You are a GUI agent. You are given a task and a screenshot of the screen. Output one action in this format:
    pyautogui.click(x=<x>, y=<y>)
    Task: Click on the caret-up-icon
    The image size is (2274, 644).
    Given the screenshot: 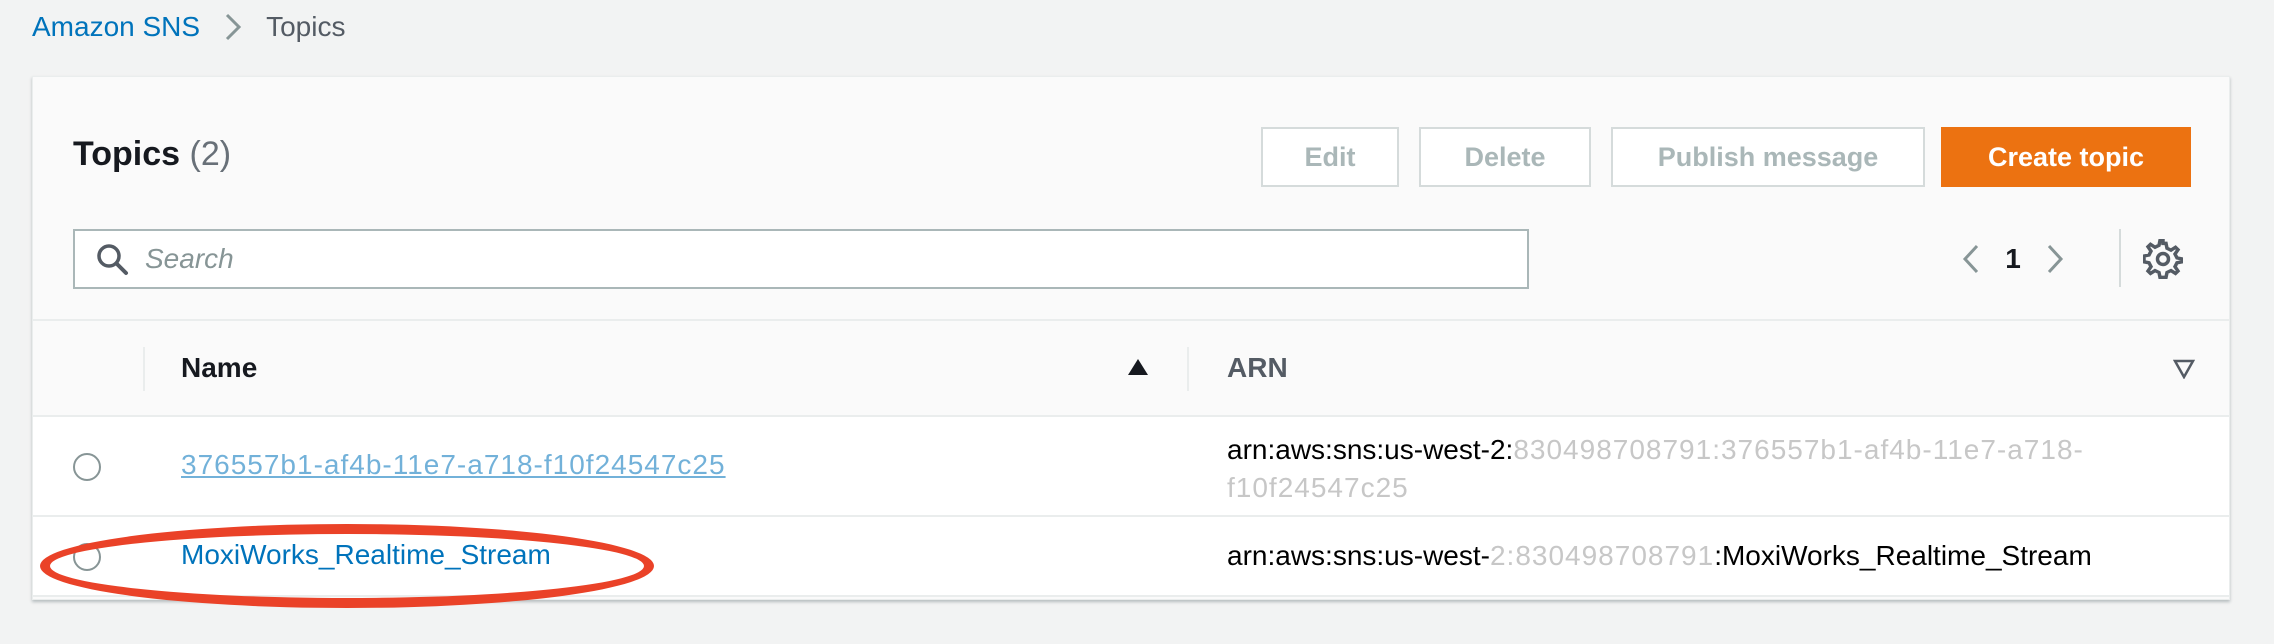 What is the action you would take?
    pyautogui.click(x=1138, y=367)
    